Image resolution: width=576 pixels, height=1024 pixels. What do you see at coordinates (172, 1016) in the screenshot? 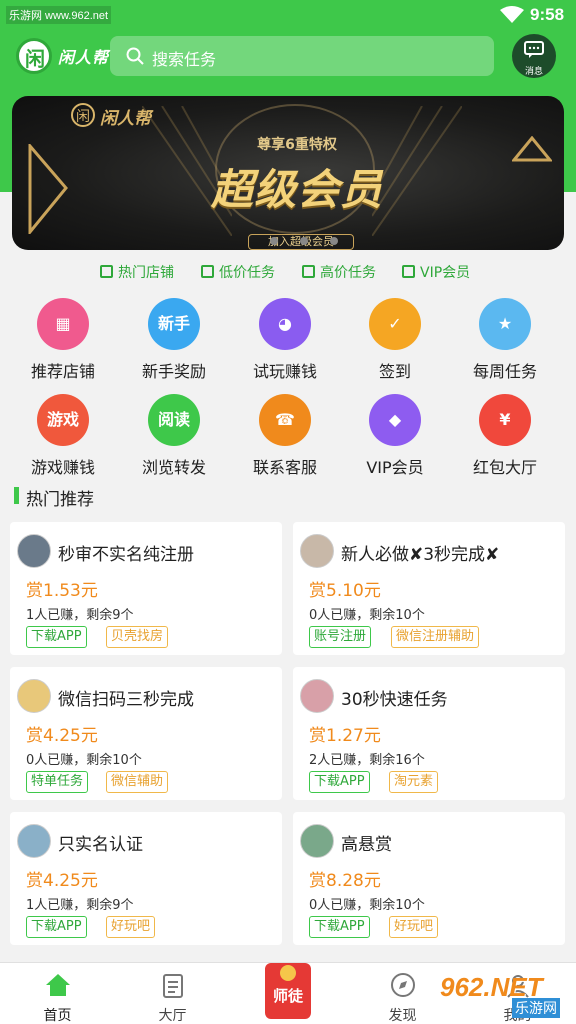
I see `tab-label: 大厅` at bounding box center [172, 1016].